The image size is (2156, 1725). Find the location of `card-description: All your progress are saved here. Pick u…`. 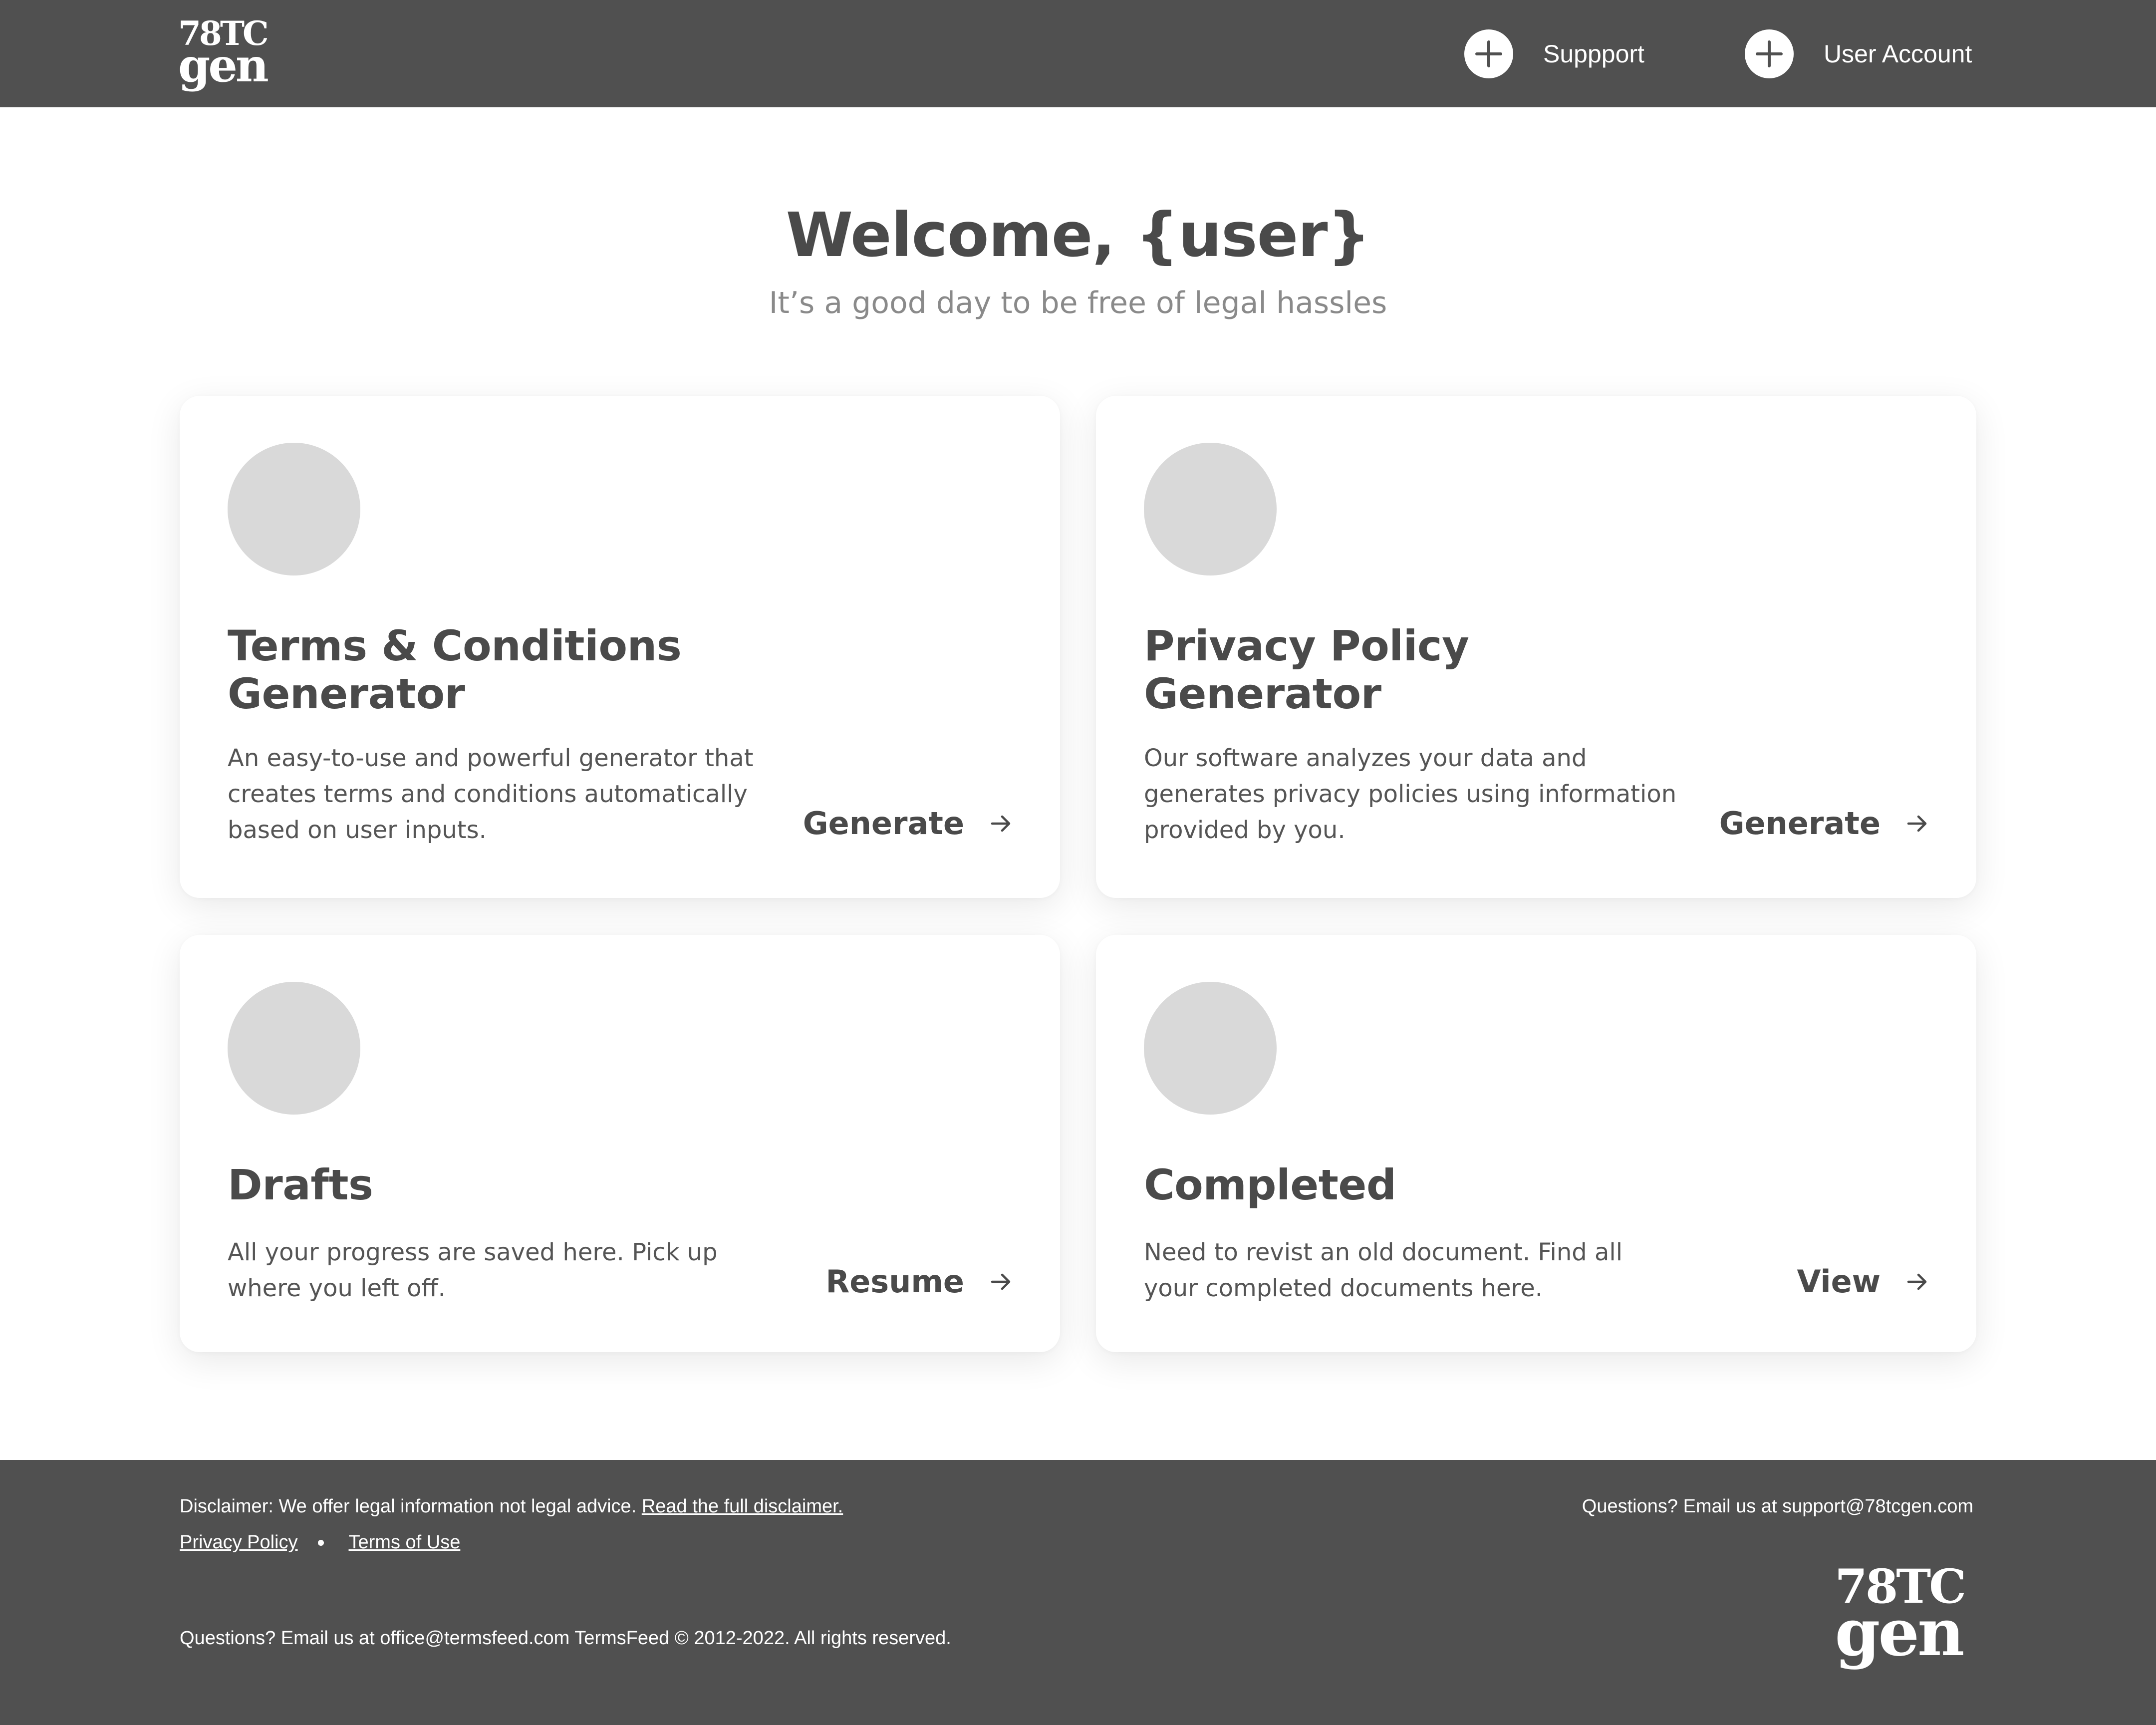

card-description: All your progress are saved here. Pick u… is located at coordinates (473, 1270).